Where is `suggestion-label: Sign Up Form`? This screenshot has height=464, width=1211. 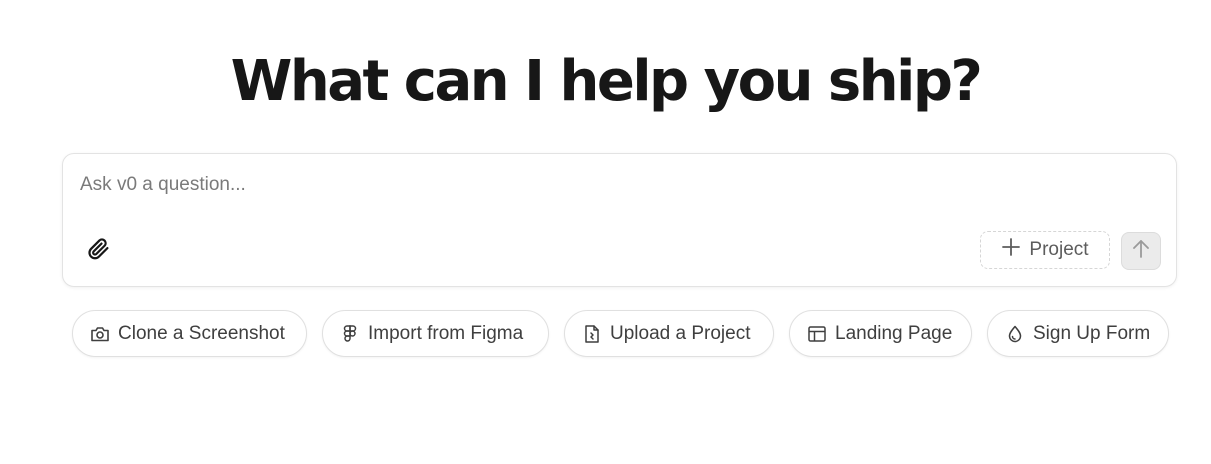
suggestion-label: Sign Up Form is located at coordinates (1092, 333).